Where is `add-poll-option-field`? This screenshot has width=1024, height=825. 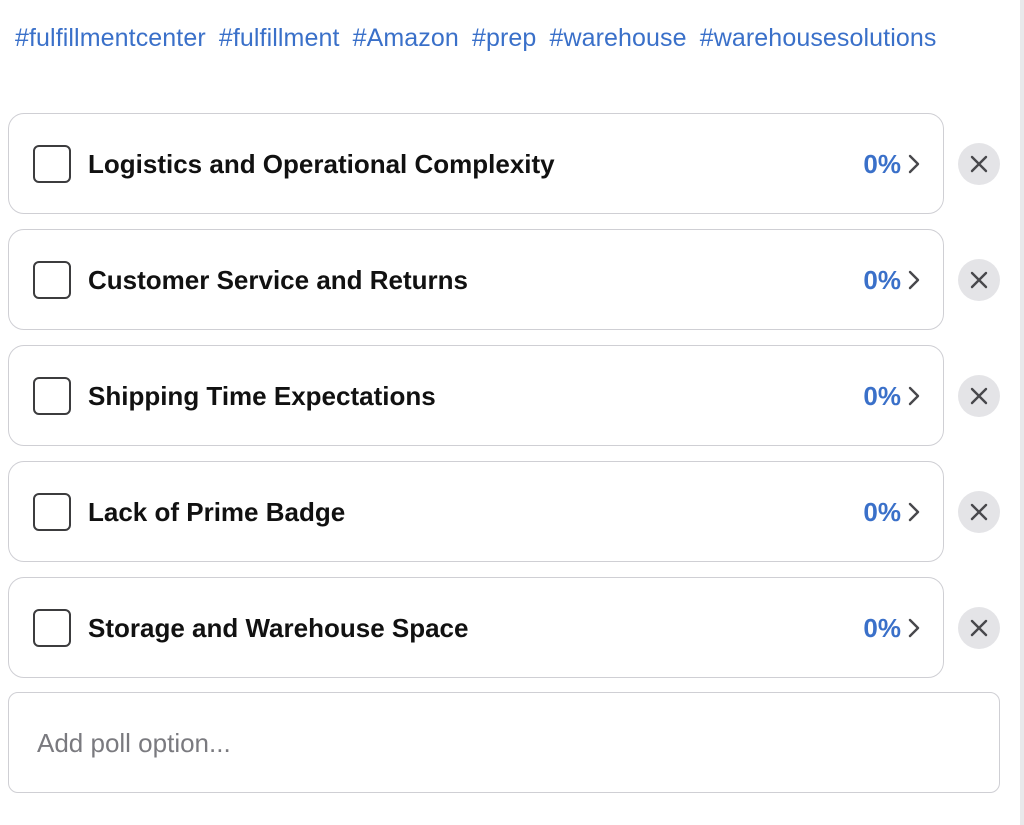
add-poll-option-field is located at coordinates (504, 742).